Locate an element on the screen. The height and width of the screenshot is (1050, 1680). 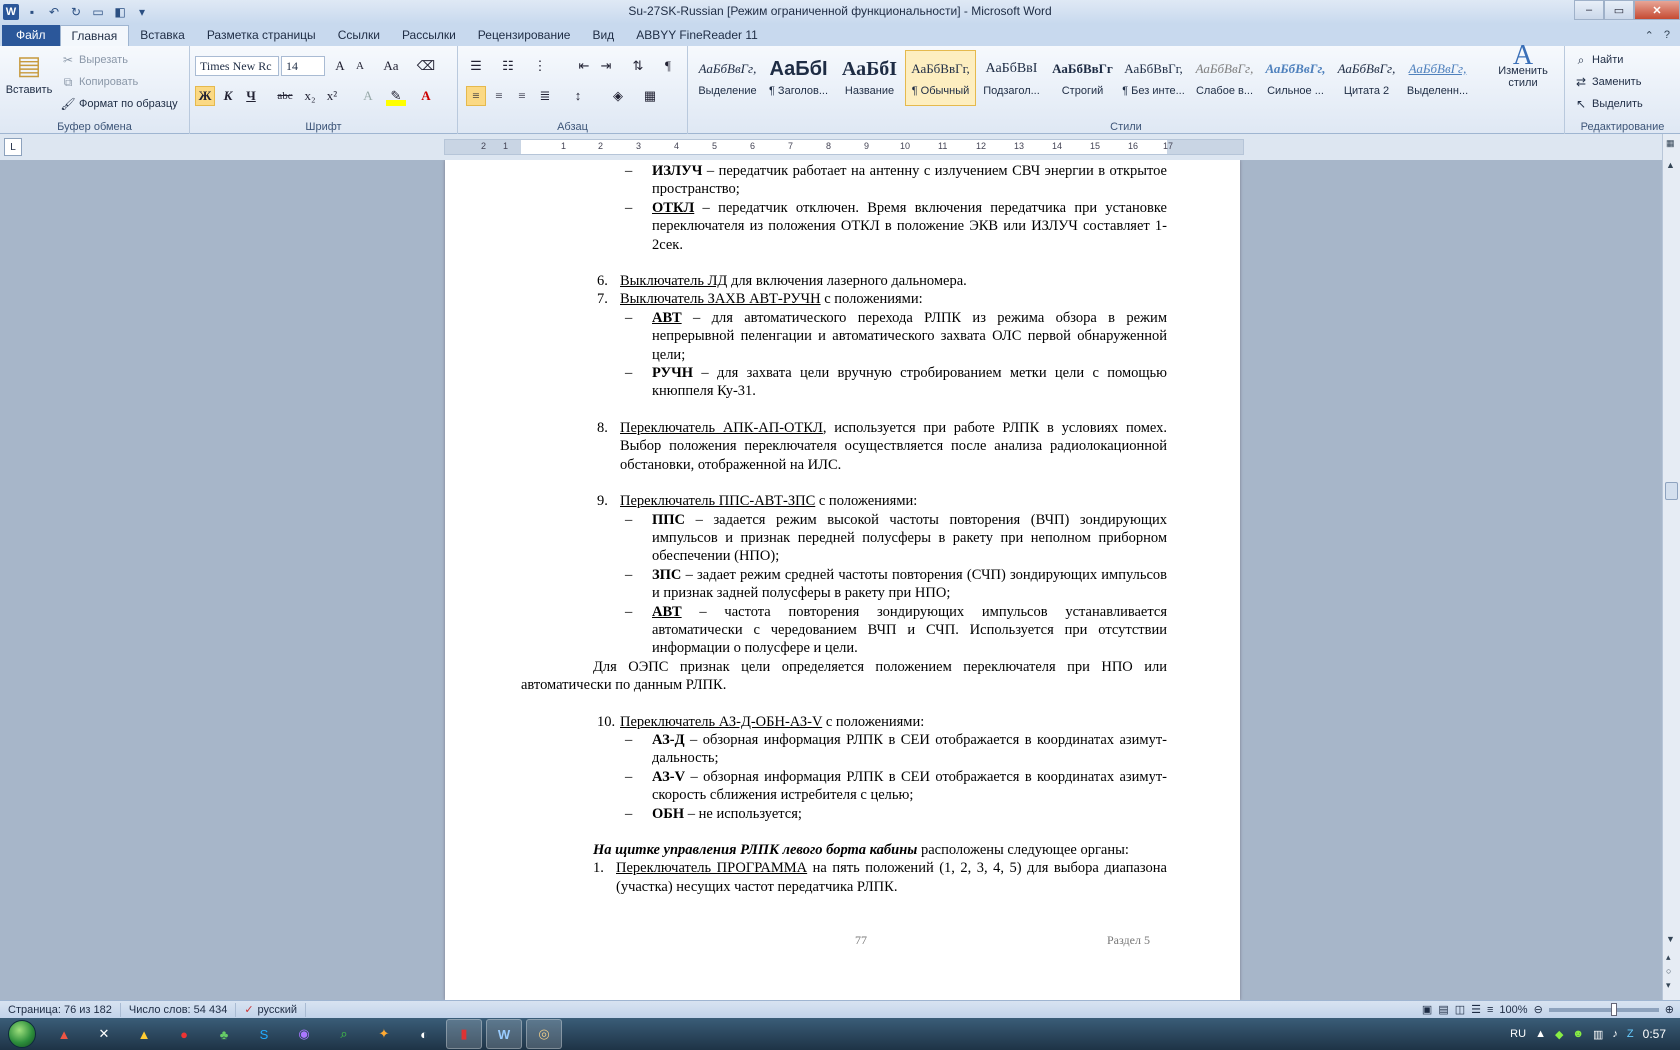
word-count: Число слов: 54 434 is located at coordinates (179, 1009).